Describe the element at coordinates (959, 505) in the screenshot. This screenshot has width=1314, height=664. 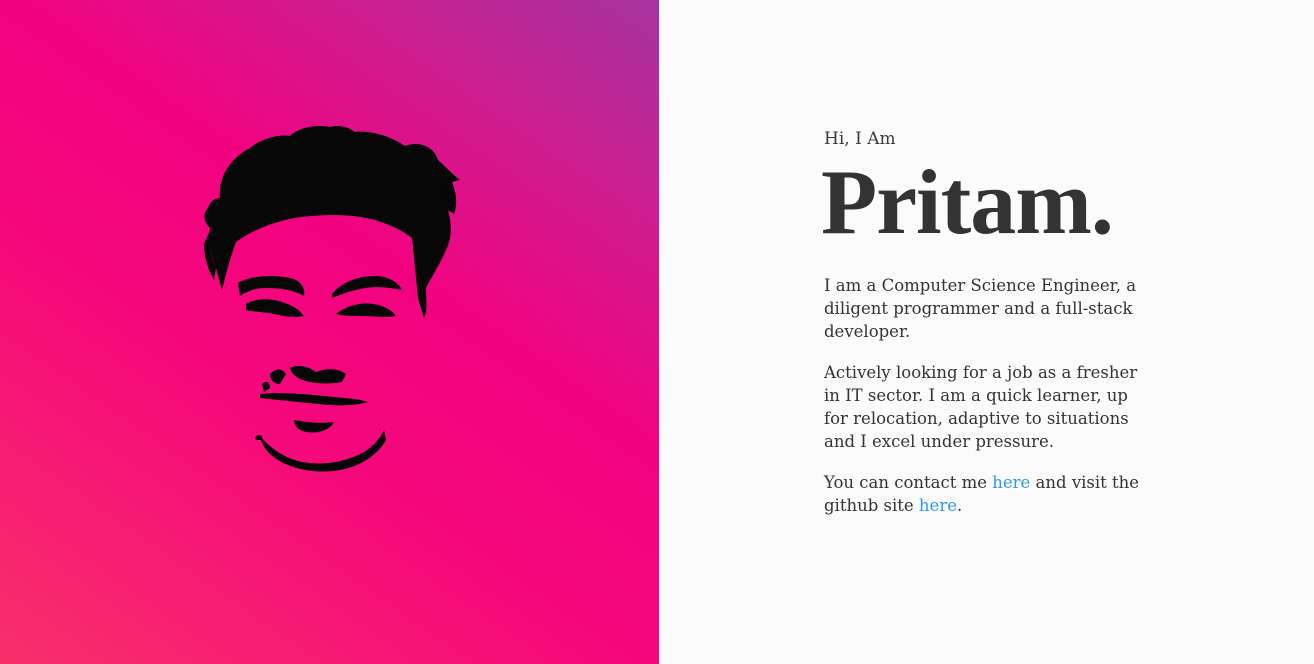
I see `contact-suffix: .` at that location.